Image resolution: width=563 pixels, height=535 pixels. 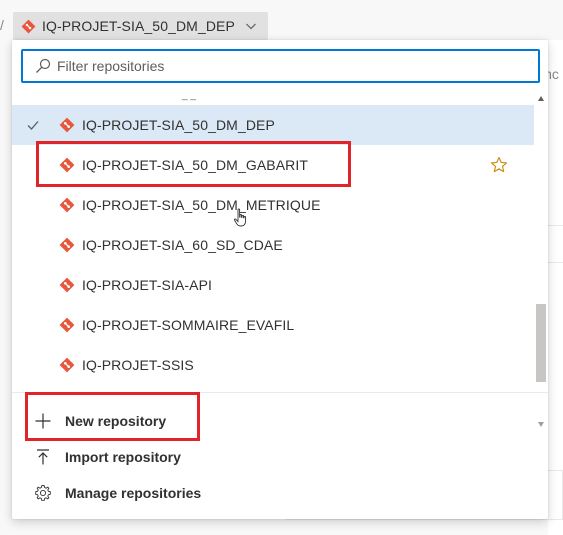 What do you see at coordinates (133, 493) in the screenshot?
I see `action-label: Manage repositories` at bounding box center [133, 493].